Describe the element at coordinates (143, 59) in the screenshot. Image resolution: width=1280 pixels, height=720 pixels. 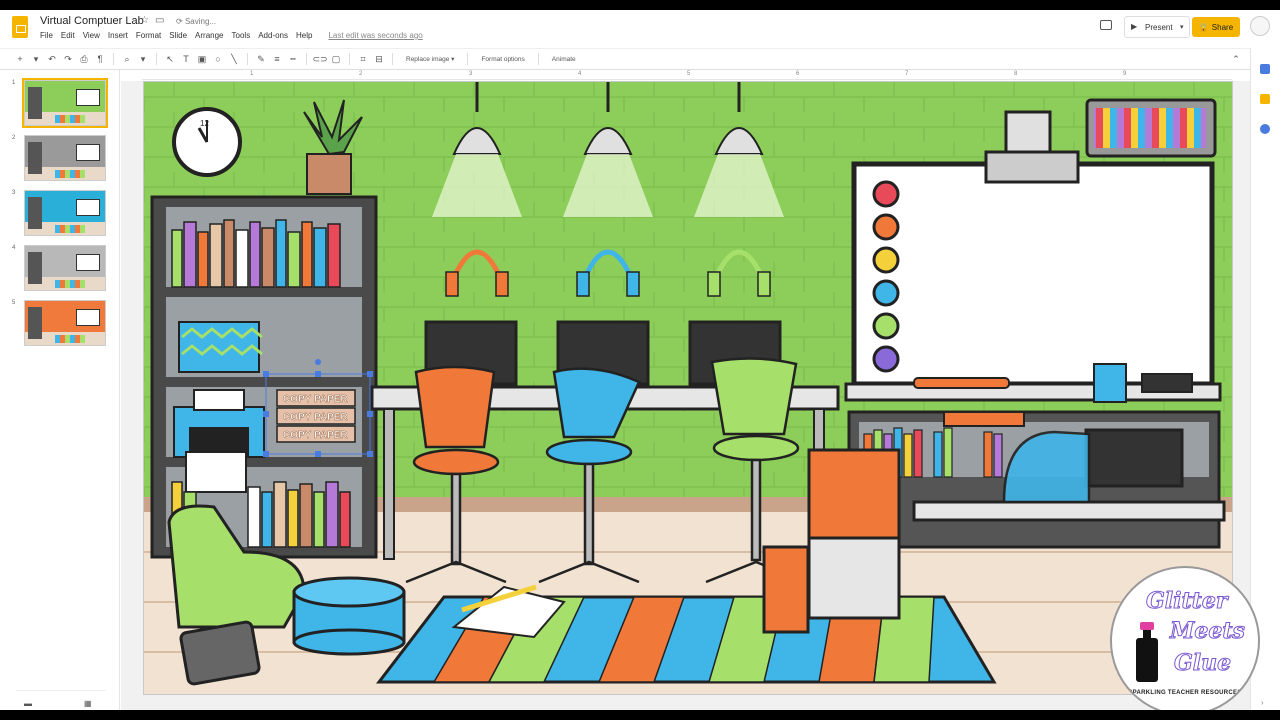
I see `zoom-dropdown-icon: ▾` at that location.